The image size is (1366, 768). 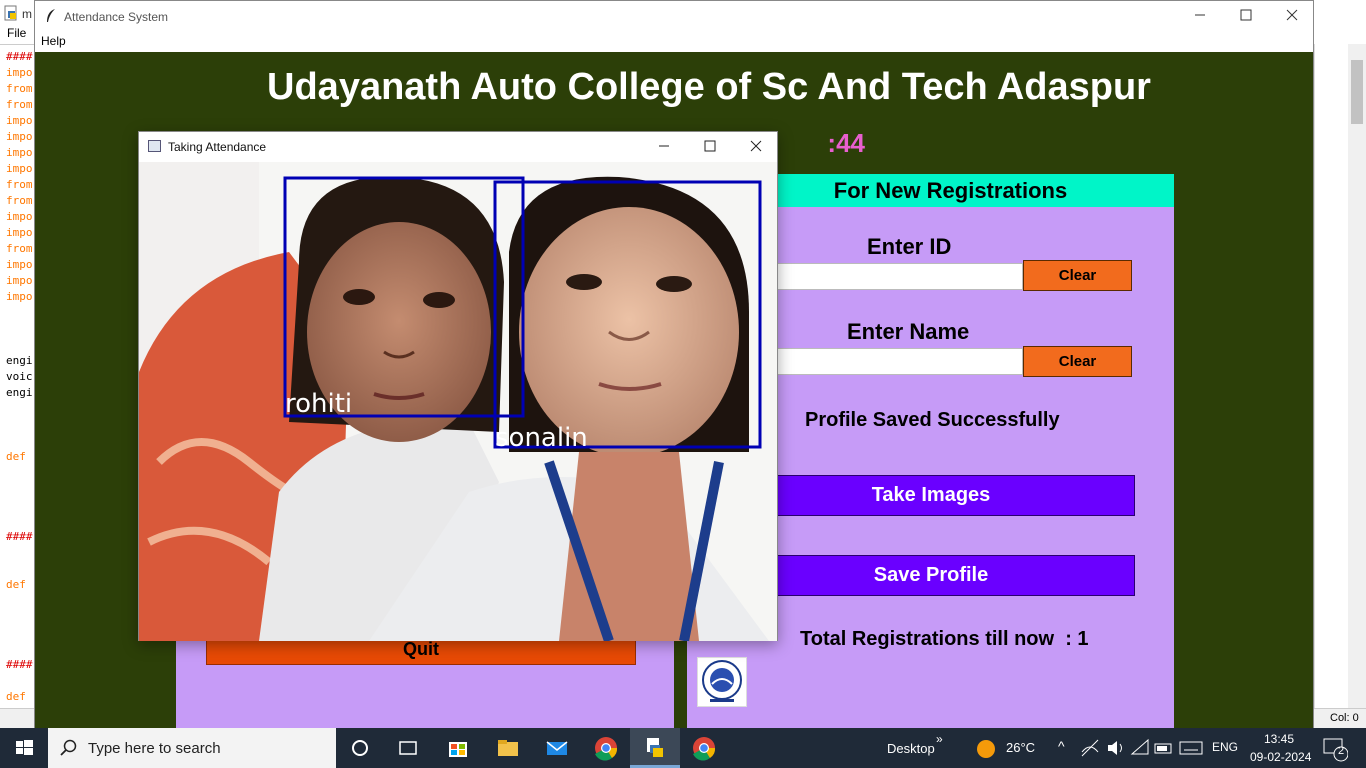 What do you see at coordinates (217, 147) in the screenshot?
I see `camera-window-title: Taking Attendance` at bounding box center [217, 147].